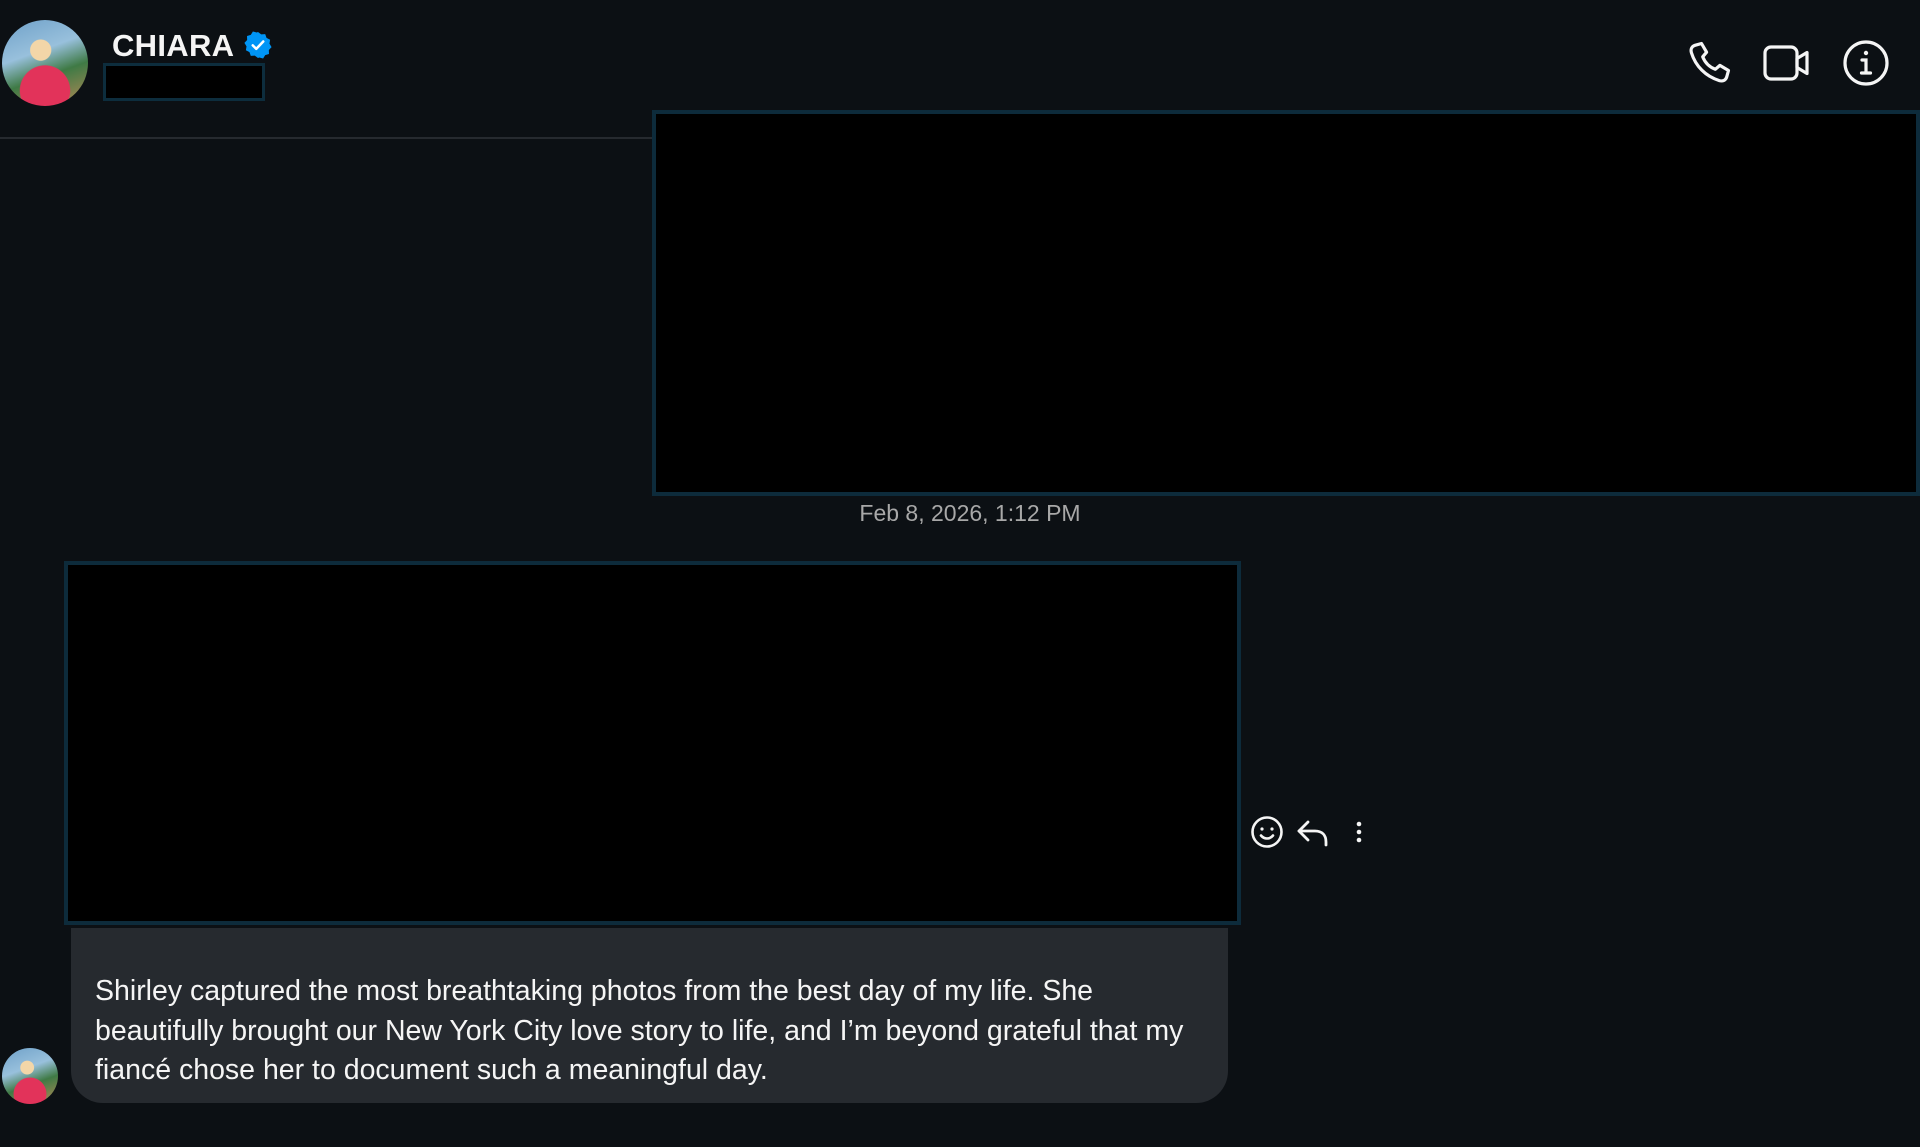 Image resolution: width=1920 pixels, height=1147 pixels. Describe the element at coordinates (1787, 63) in the screenshot. I see `video-camera-icon` at that location.